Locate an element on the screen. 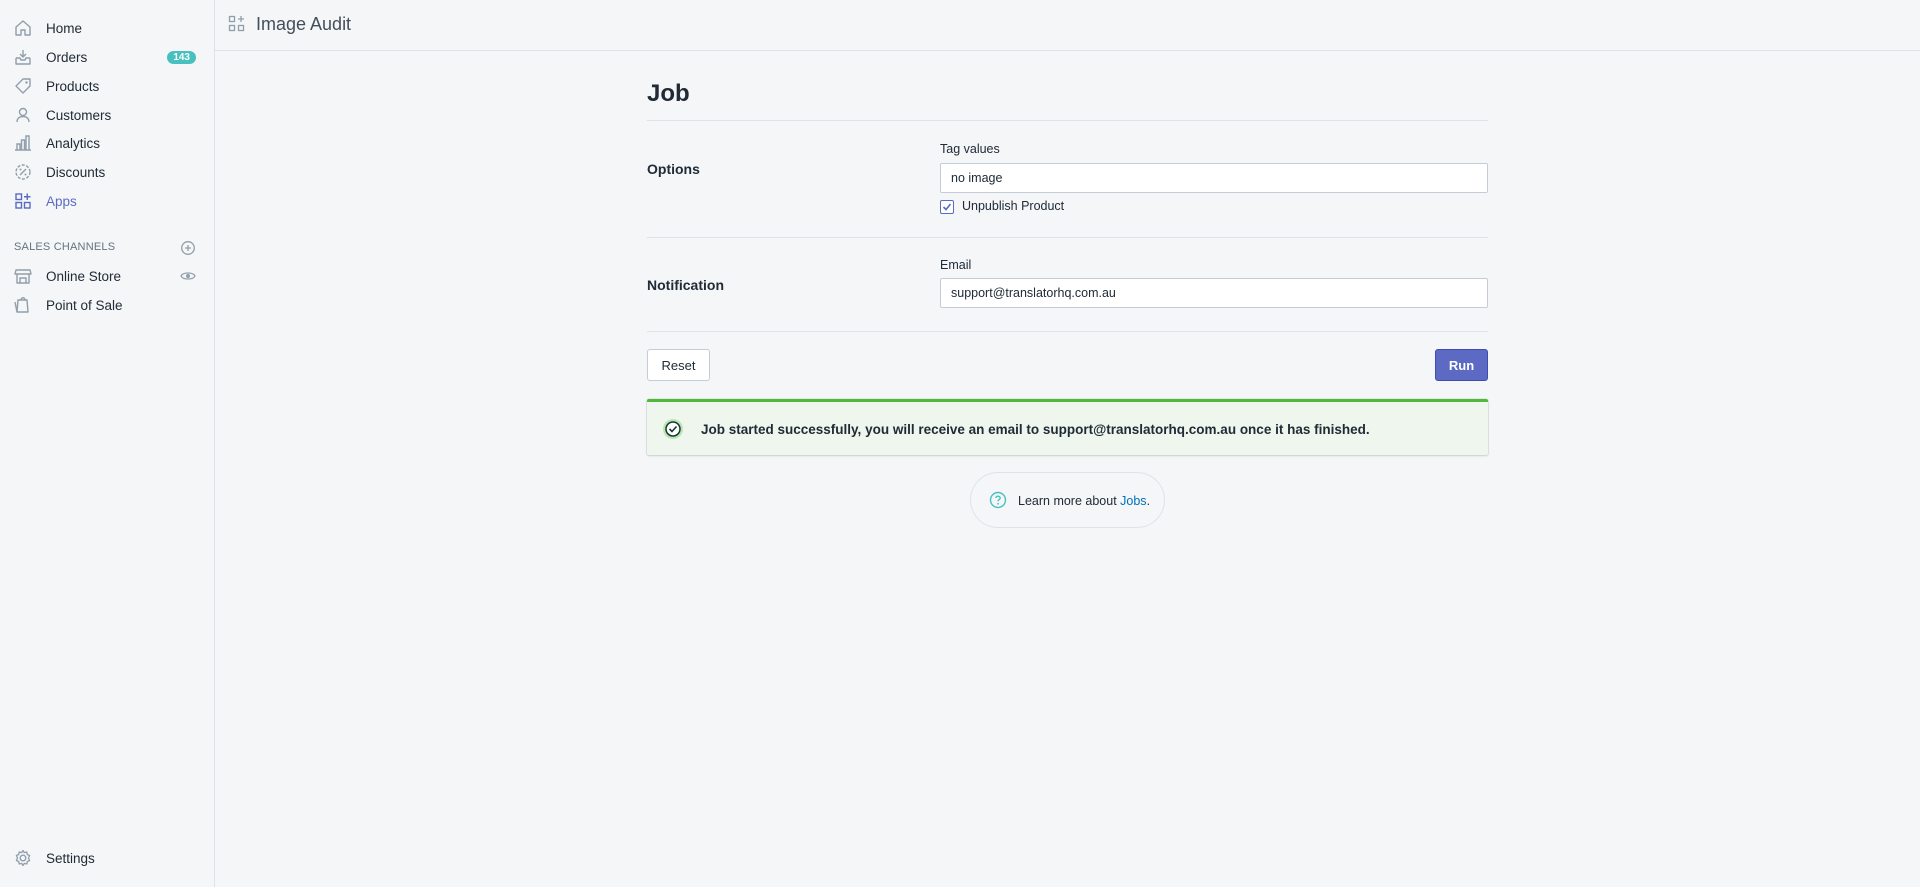 This screenshot has width=1920, height=887. reset-button: Reset is located at coordinates (678, 365).